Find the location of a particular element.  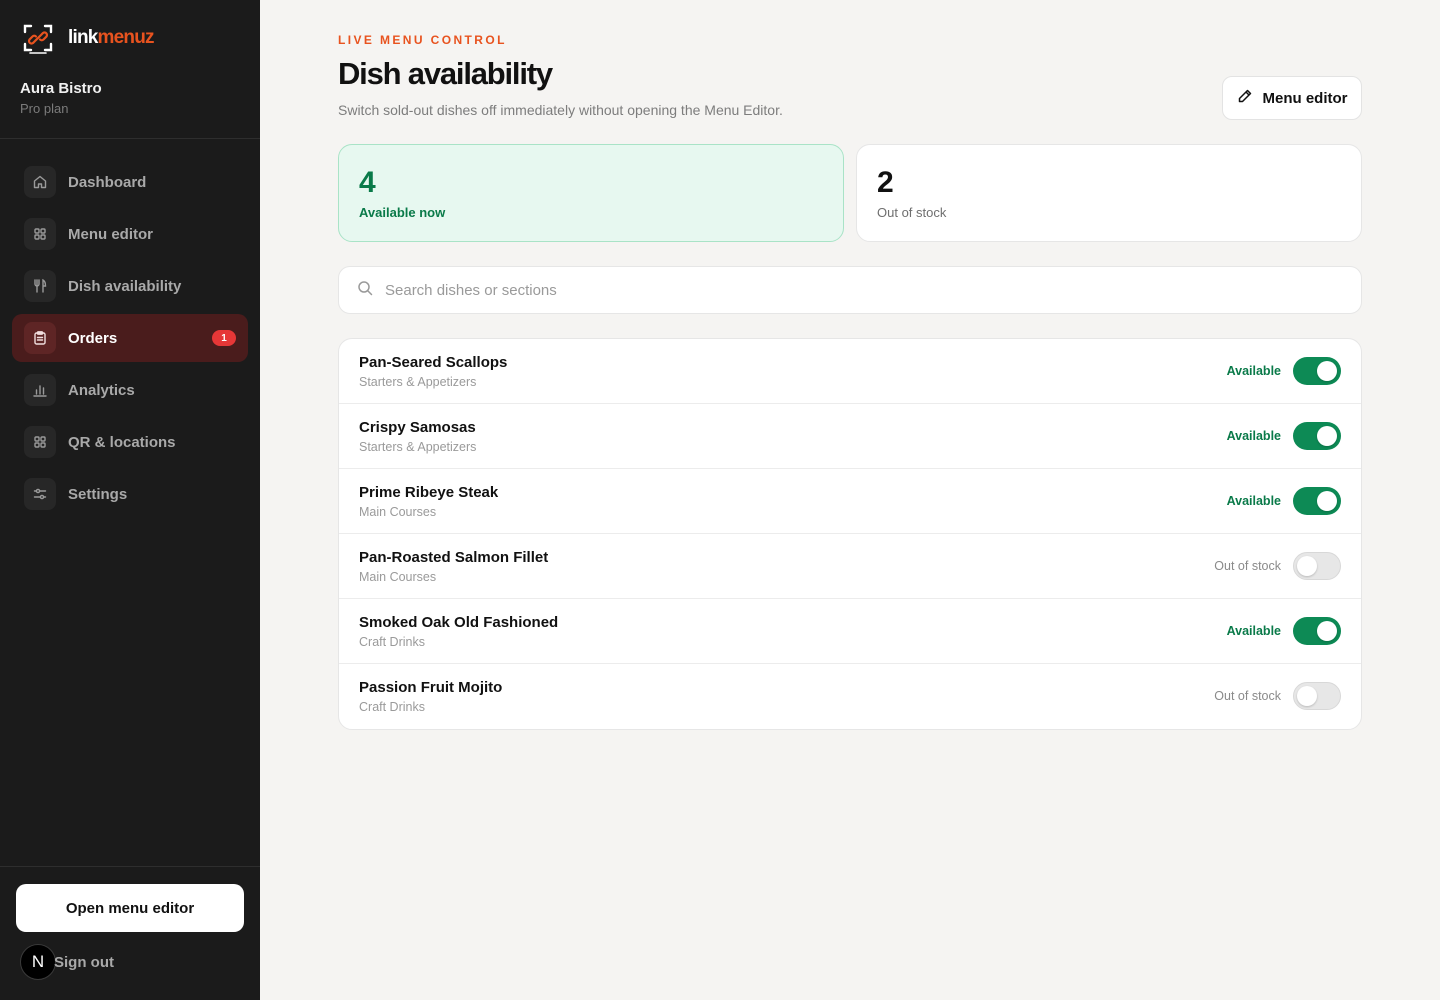

avatar: N is located at coordinates (38, 962).